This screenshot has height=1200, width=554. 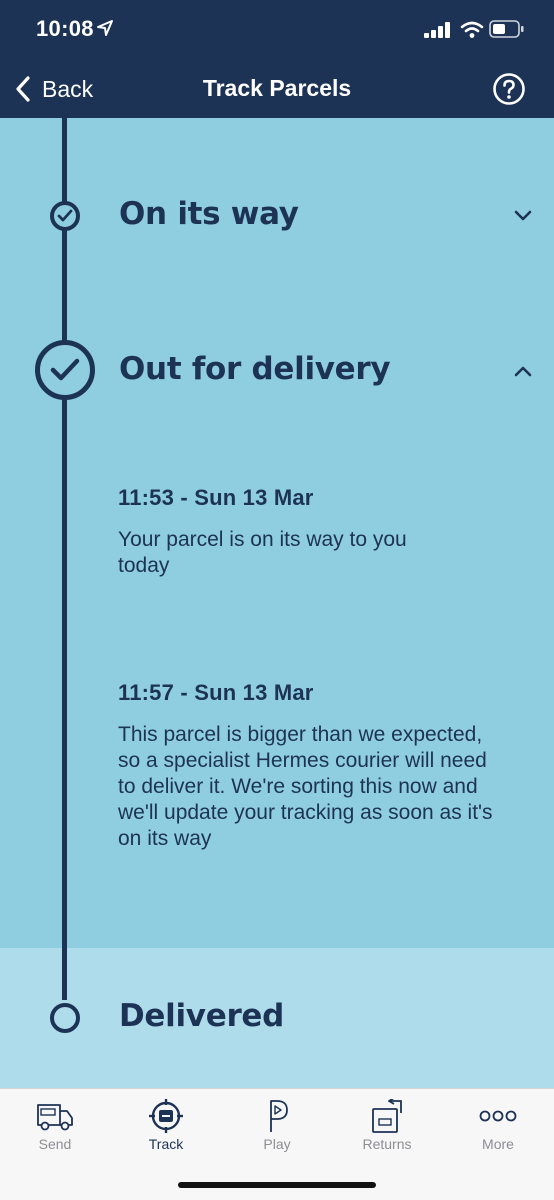 What do you see at coordinates (498, 1130) in the screenshot?
I see `tab-more: More` at bounding box center [498, 1130].